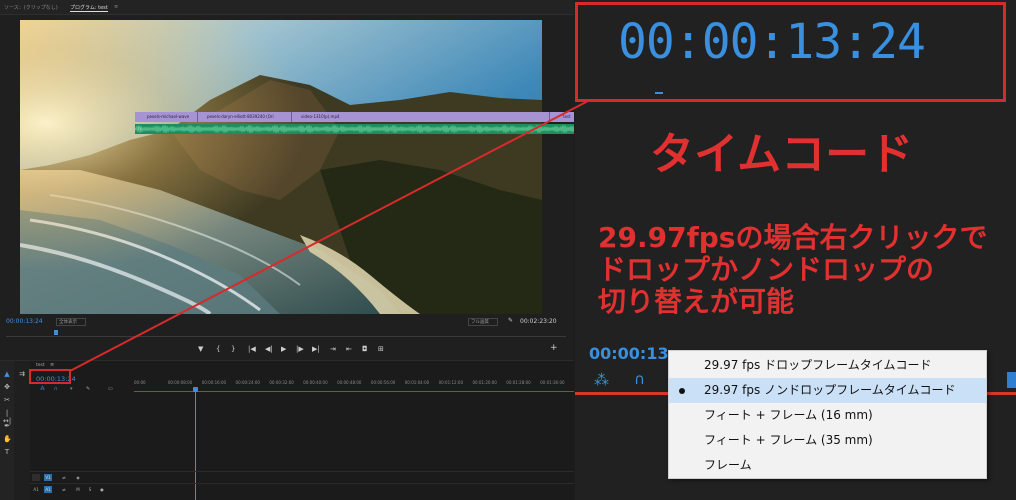 The height and width of the screenshot is (500, 1016). Describe the element at coordinates (788, 440) in the screenshot. I see `menu-item-label: フィート + フレーム (35 mm)` at that location.